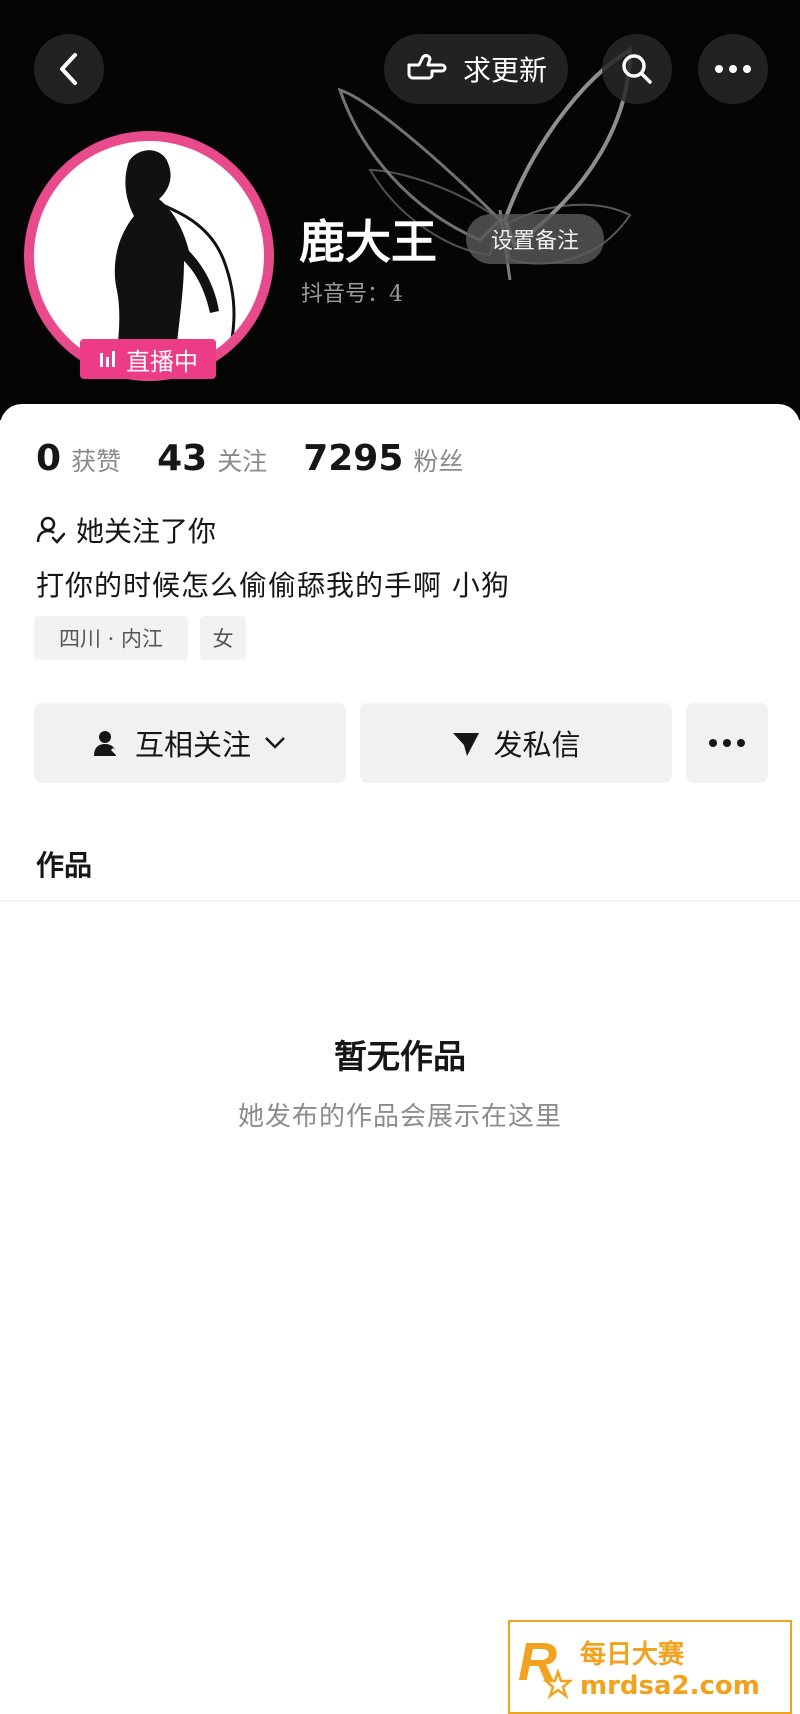  I want to click on pointing-hand-icon, so click(427, 67).